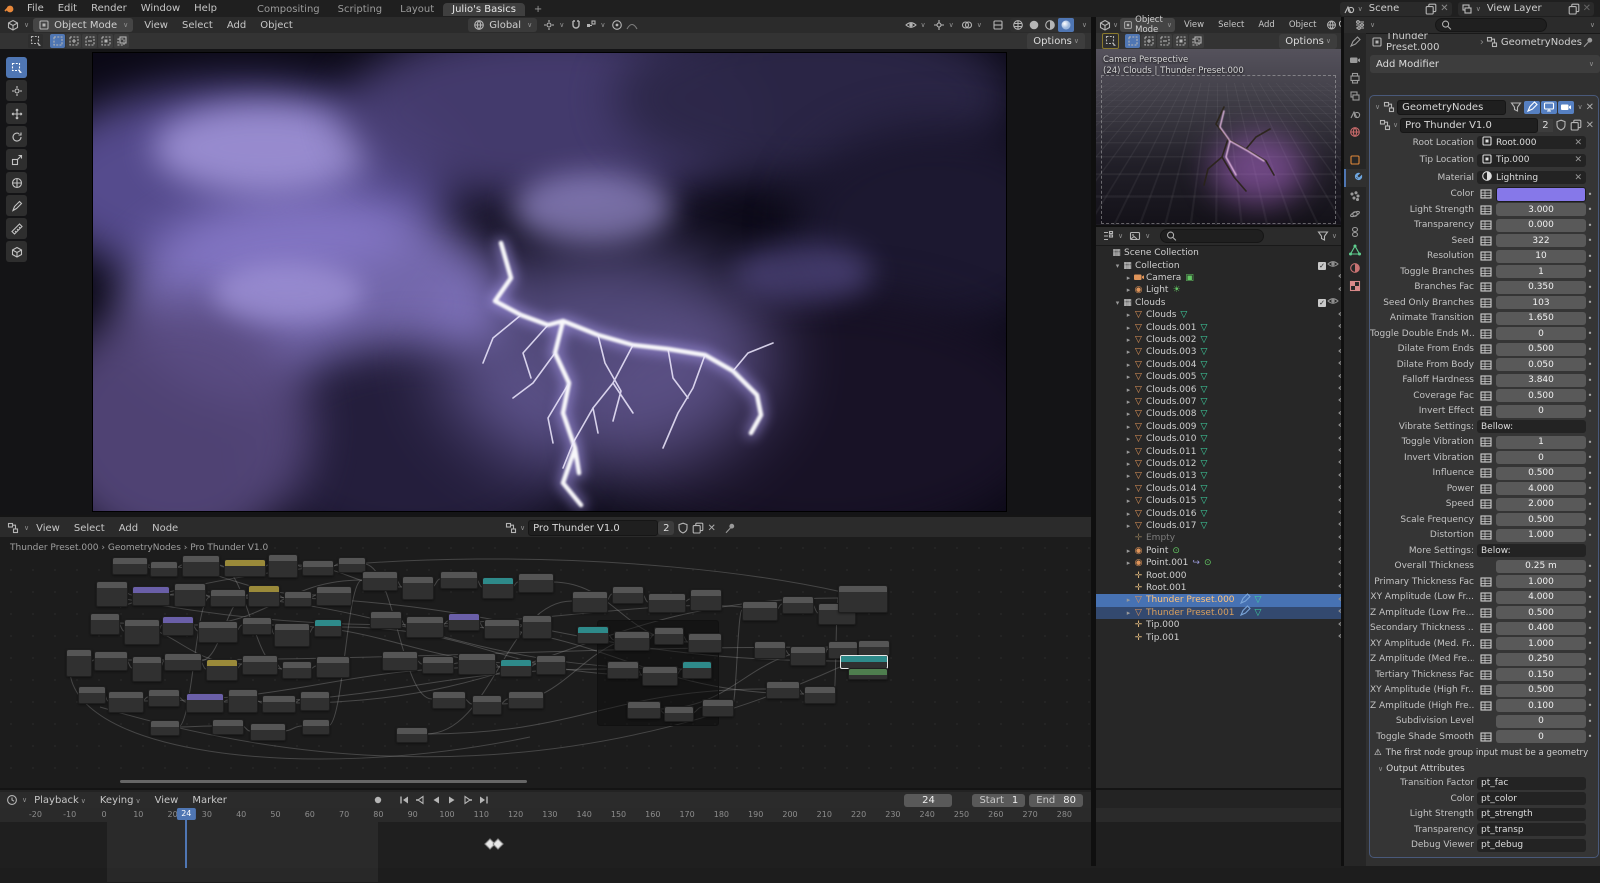 The width and height of the screenshot is (1600, 883). I want to click on jump-to-start-button, so click(404, 800).